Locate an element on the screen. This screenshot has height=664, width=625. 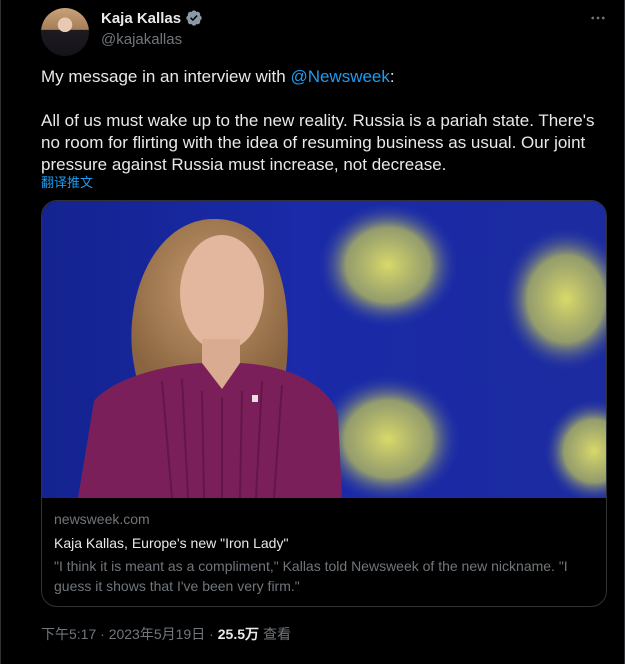
views-label: 查看 is located at coordinates (277, 634).